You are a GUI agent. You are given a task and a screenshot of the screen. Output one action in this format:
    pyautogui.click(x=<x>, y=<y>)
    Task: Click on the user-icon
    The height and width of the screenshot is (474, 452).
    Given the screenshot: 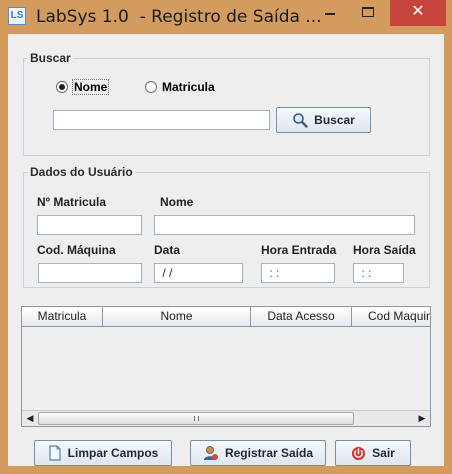 What is the action you would take?
    pyautogui.click(x=210, y=453)
    